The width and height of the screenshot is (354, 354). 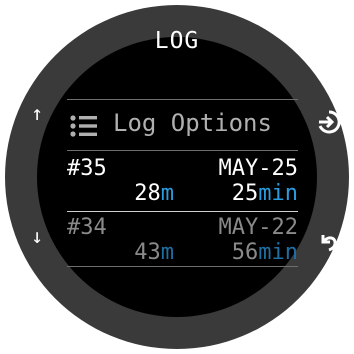 What do you see at coordinates (192, 123) in the screenshot?
I see `log-options-label: Log Options` at bounding box center [192, 123].